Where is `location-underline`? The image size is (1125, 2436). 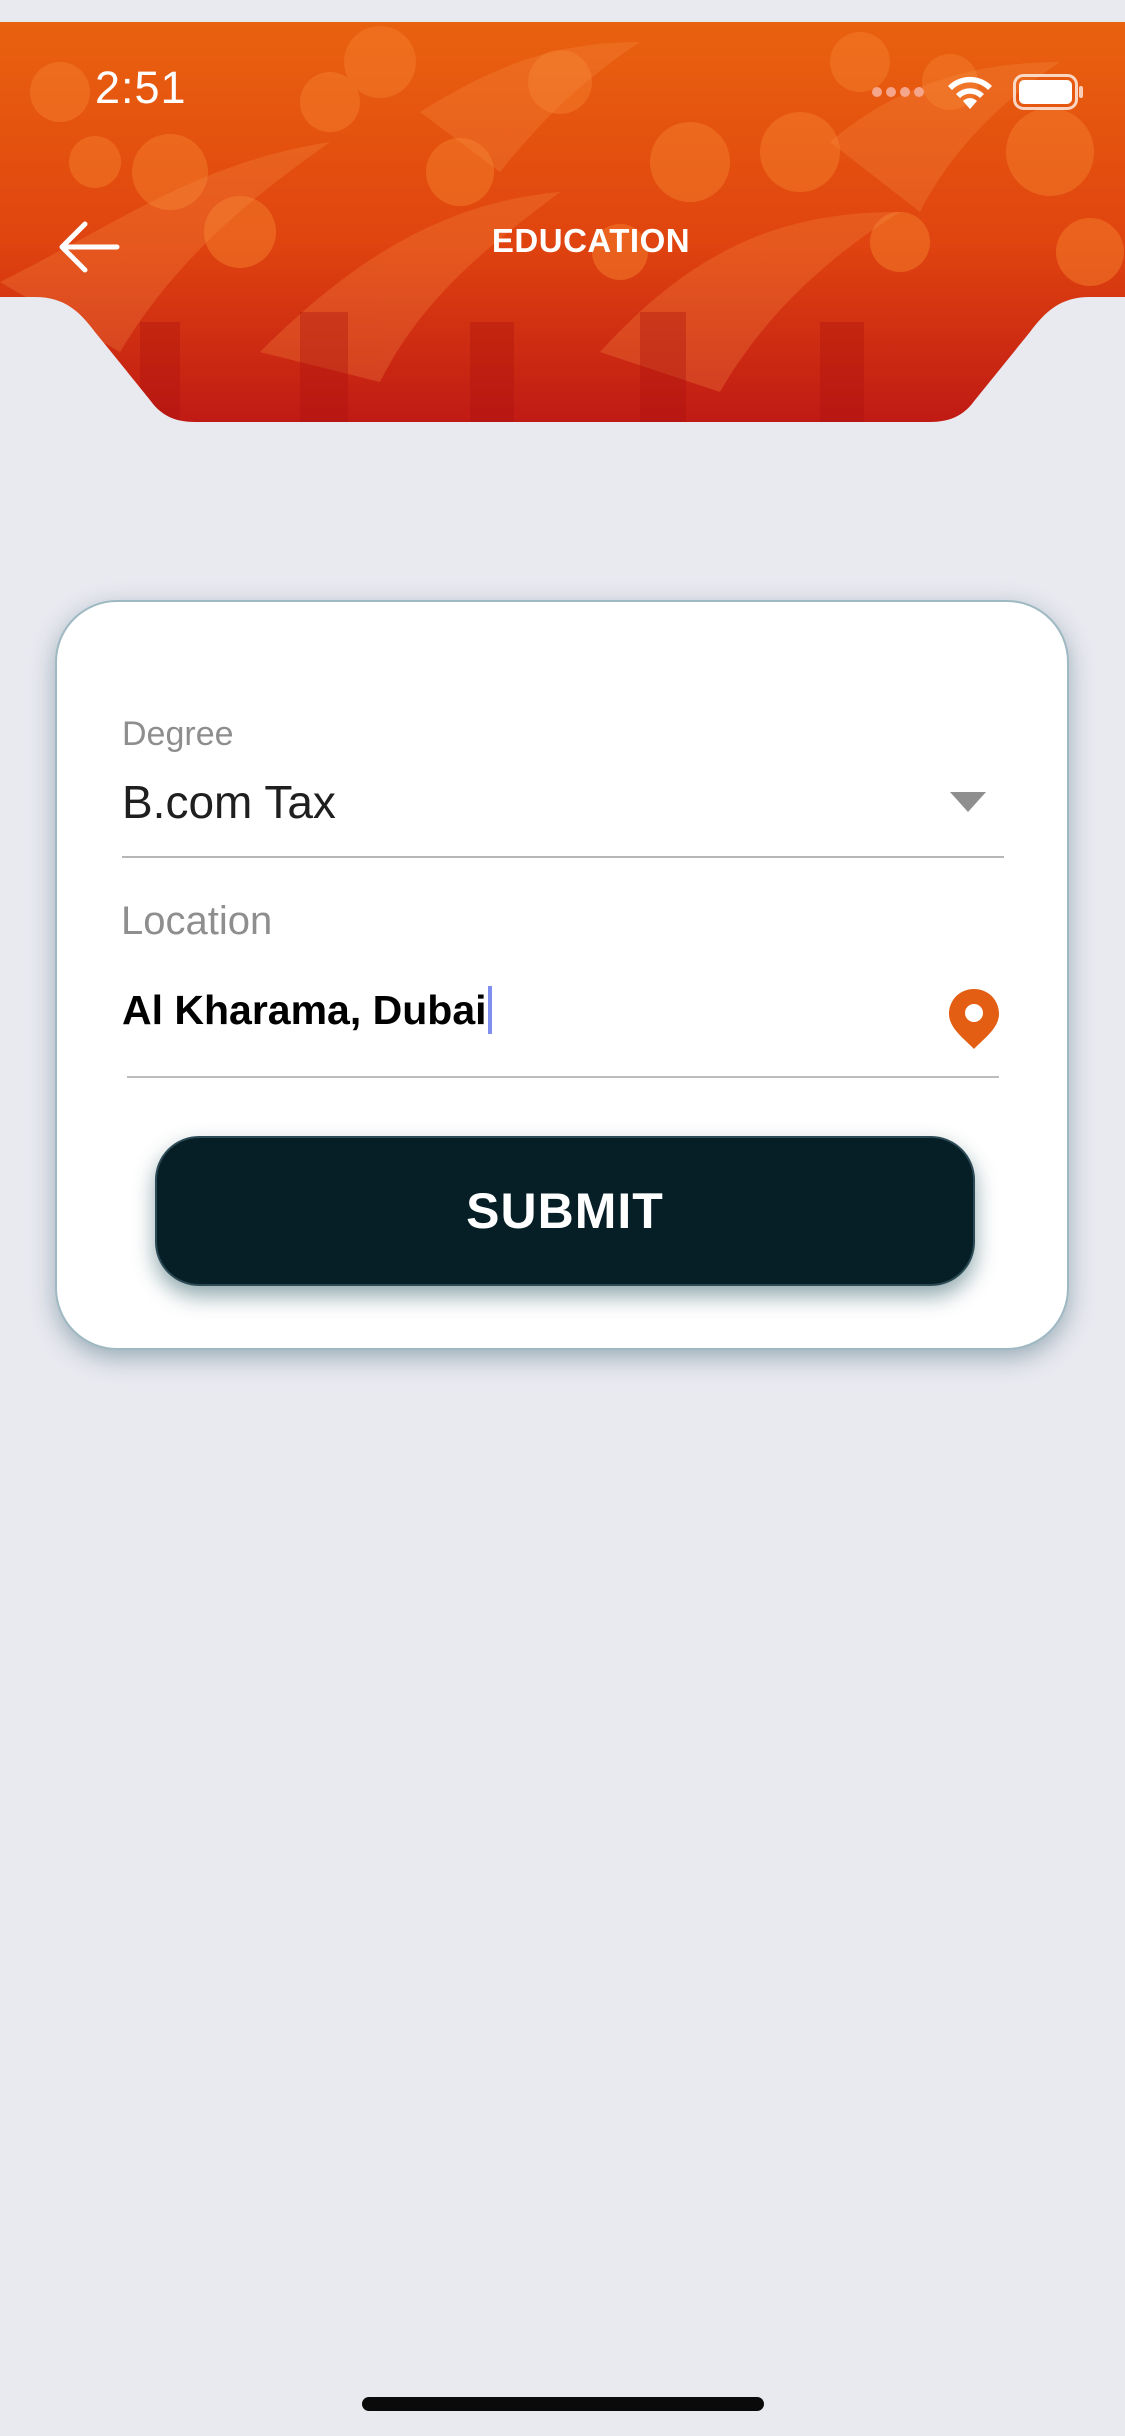 location-underline is located at coordinates (563, 1077).